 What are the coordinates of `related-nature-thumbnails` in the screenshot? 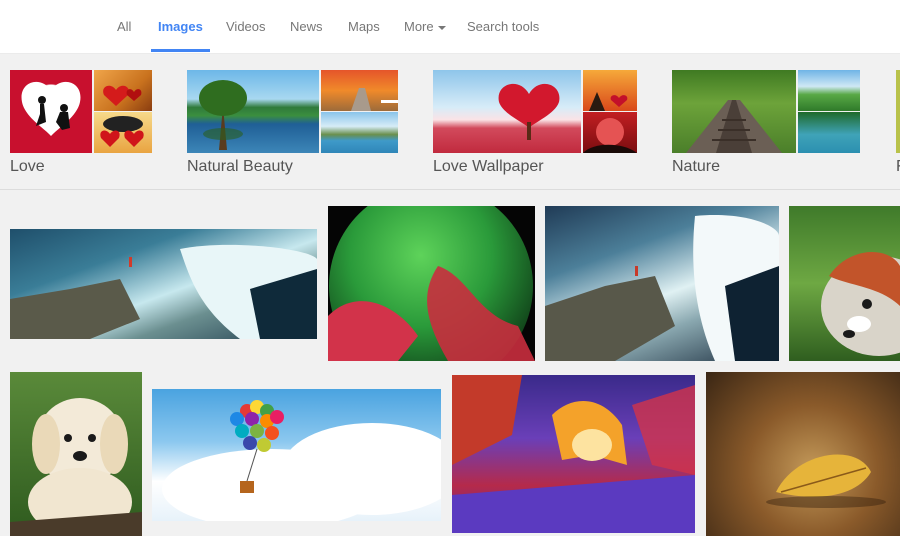 It's located at (766, 111).